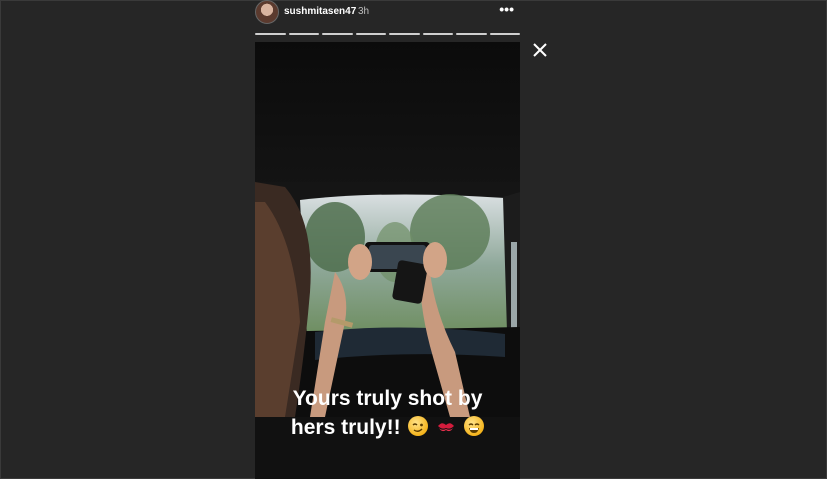 This screenshot has width=827, height=479. What do you see at coordinates (364, 11) in the screenshot?
I see `post-time: 3h` at bounding box center [364, 11].